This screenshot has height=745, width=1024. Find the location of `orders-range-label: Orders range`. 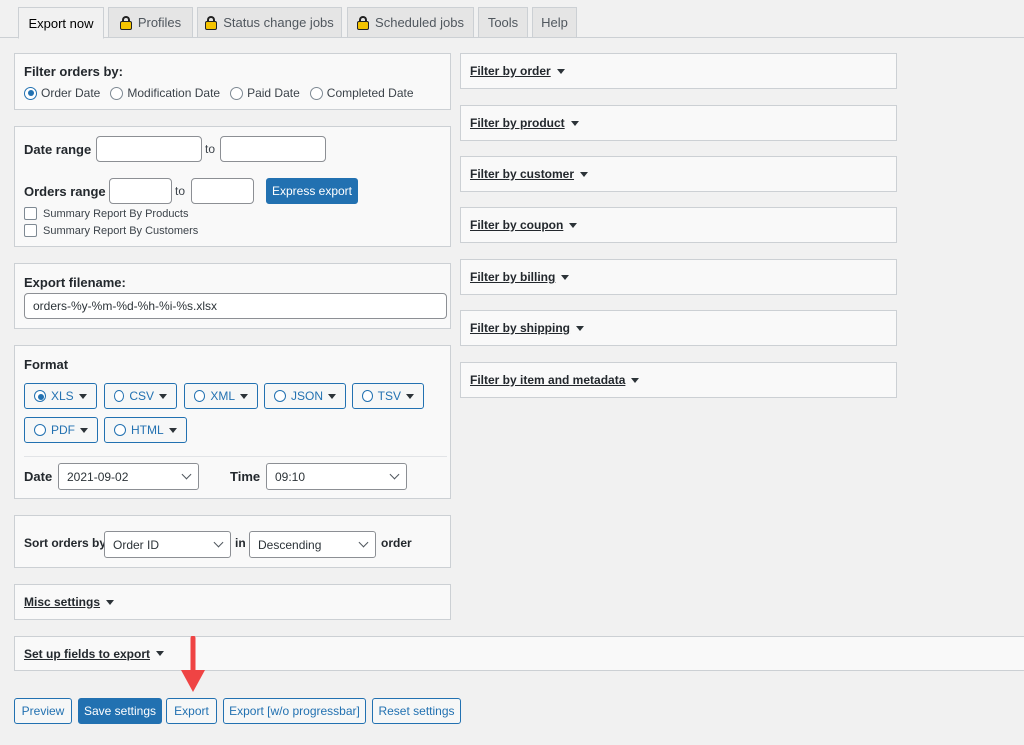

orders-range-label: Orders range is located at coordinates (65, 191).